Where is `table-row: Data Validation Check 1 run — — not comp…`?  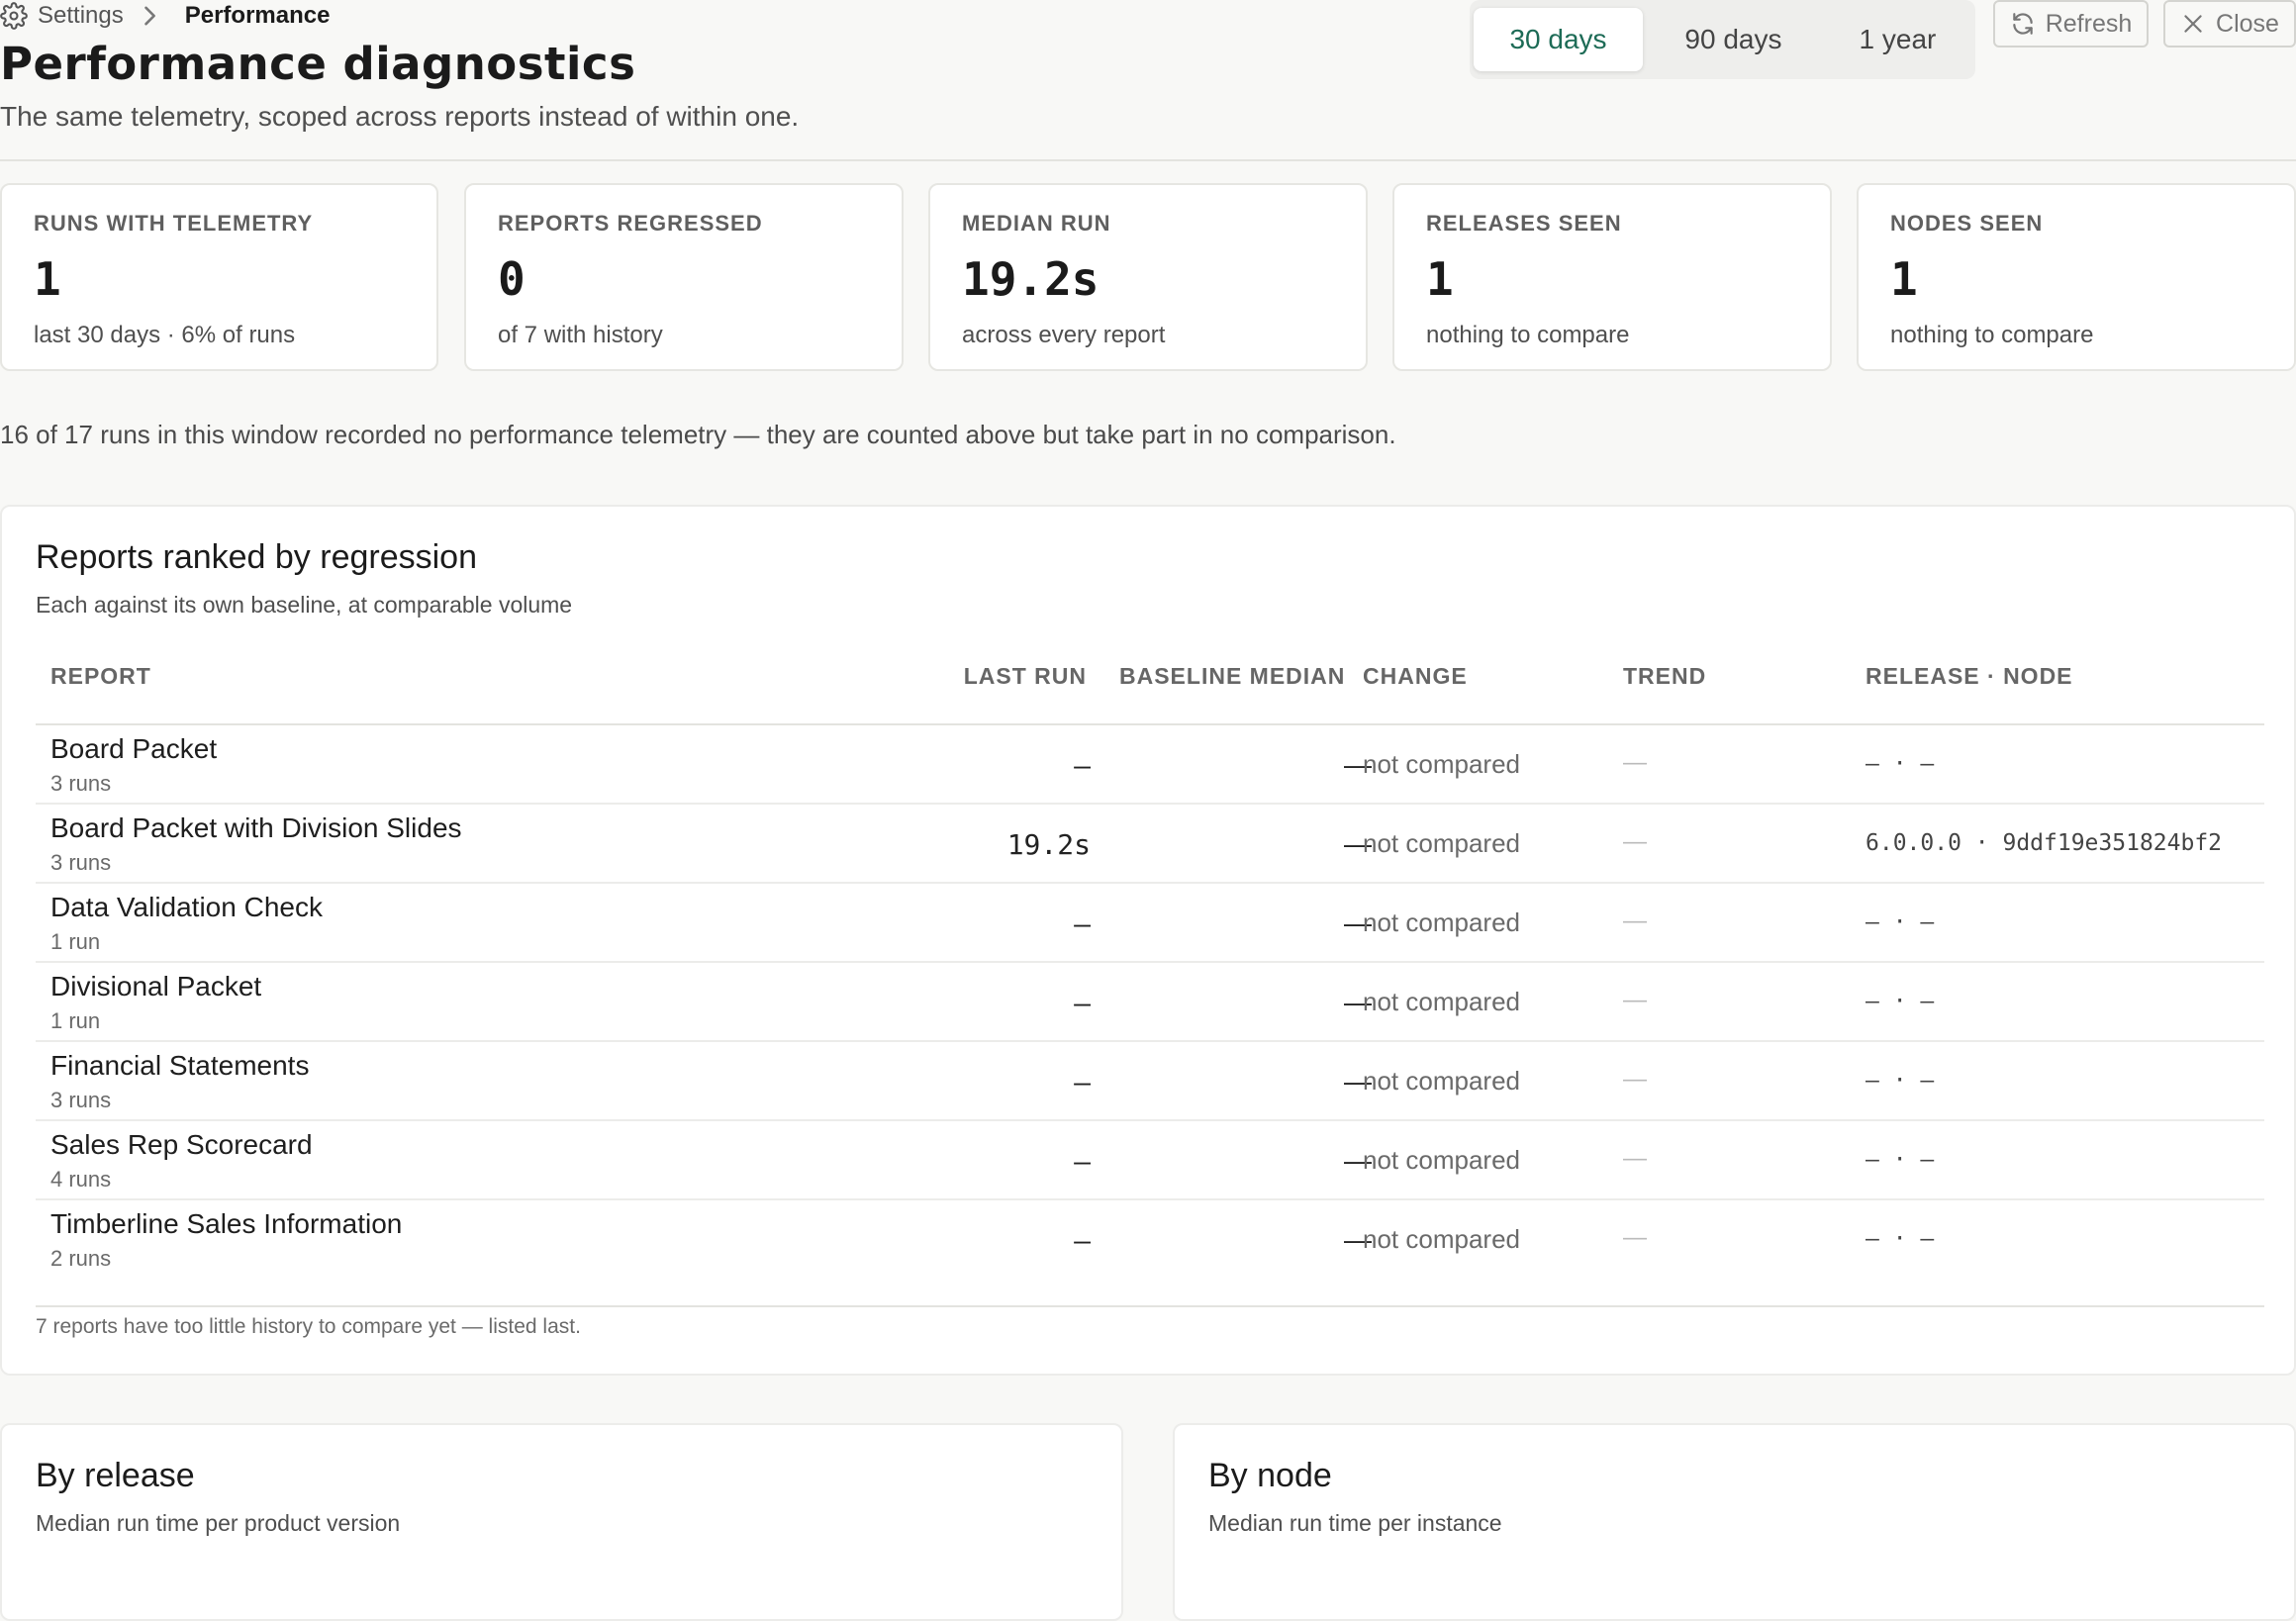
table-row: Data Validation Check 1 run — — not comp… is located at coordinates (1150, 923).